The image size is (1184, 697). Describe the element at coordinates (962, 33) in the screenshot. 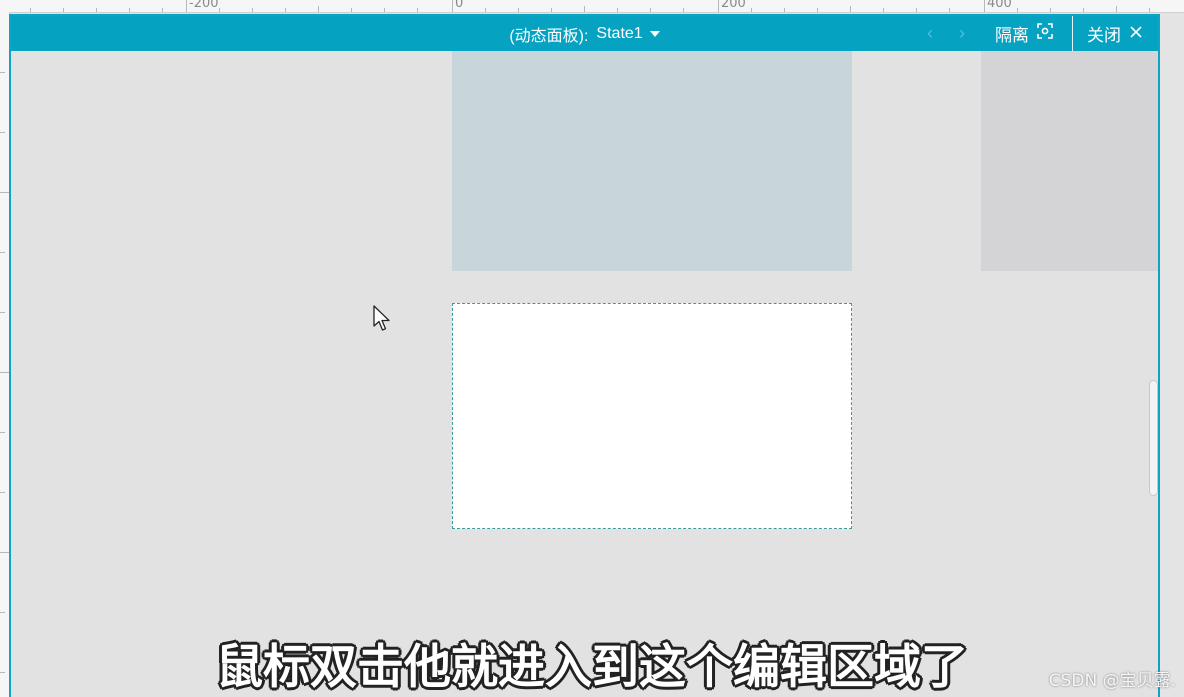

I see `next-state-button: ›` at that location.